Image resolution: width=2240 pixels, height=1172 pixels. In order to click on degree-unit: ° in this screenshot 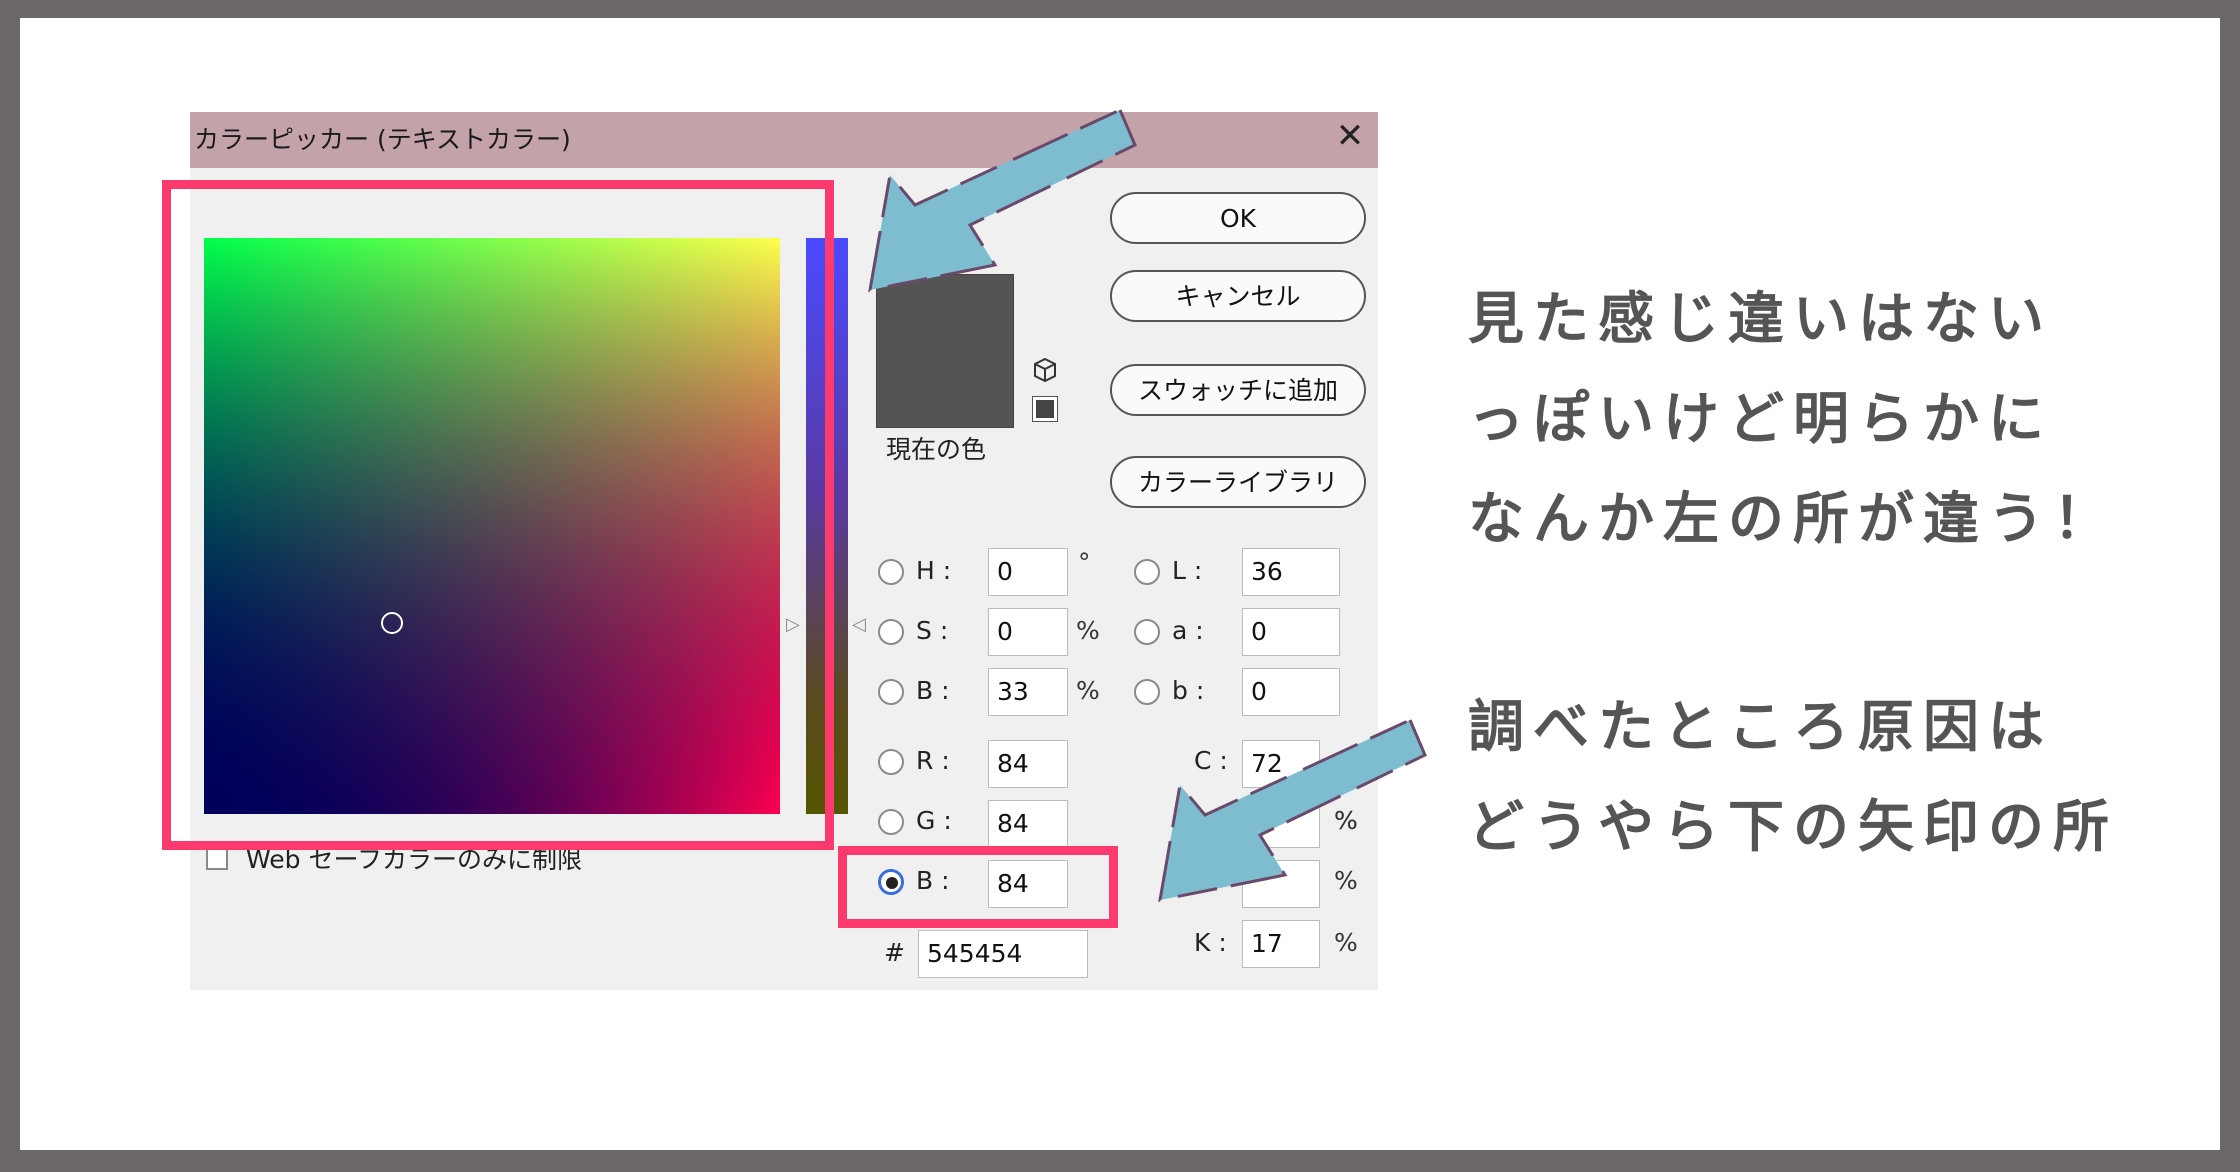, I will do `click(1084, 562)`.